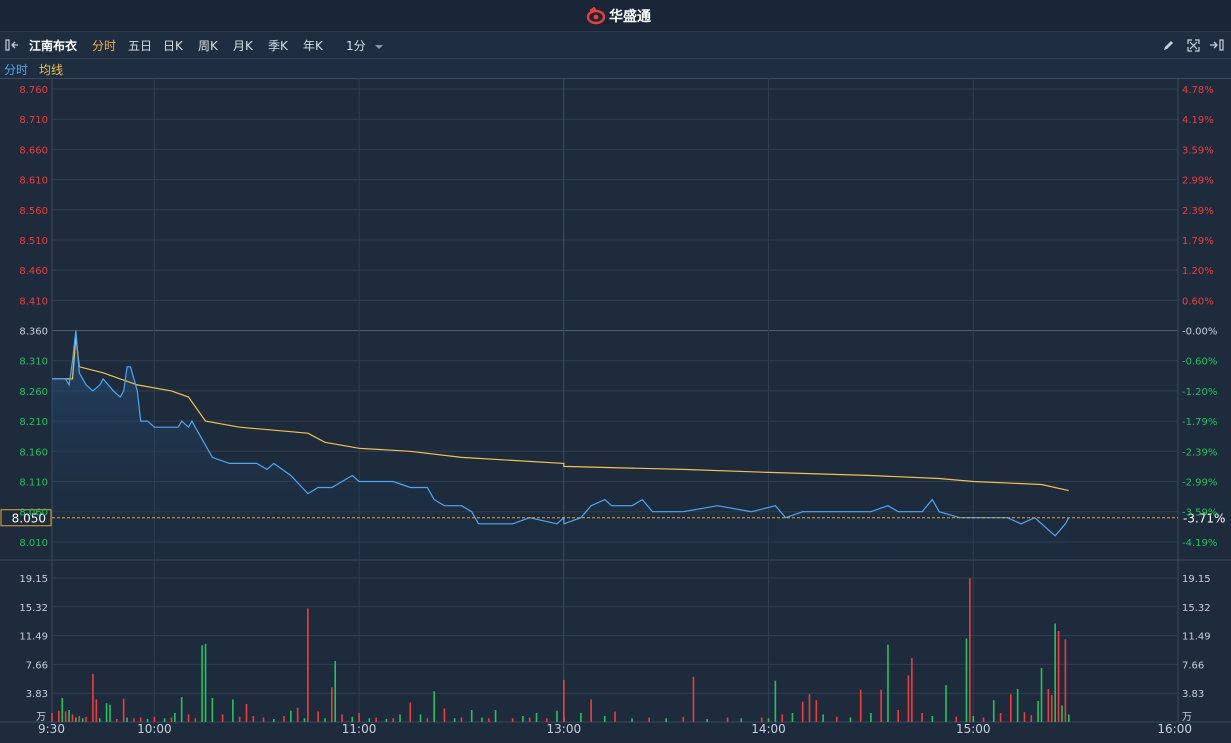 The height and width of the screenshot is (743, 1231). Describe the element at coordinates (1196, 637) in the screenshot. I see `volume-tick-right: 11.49` at that location.